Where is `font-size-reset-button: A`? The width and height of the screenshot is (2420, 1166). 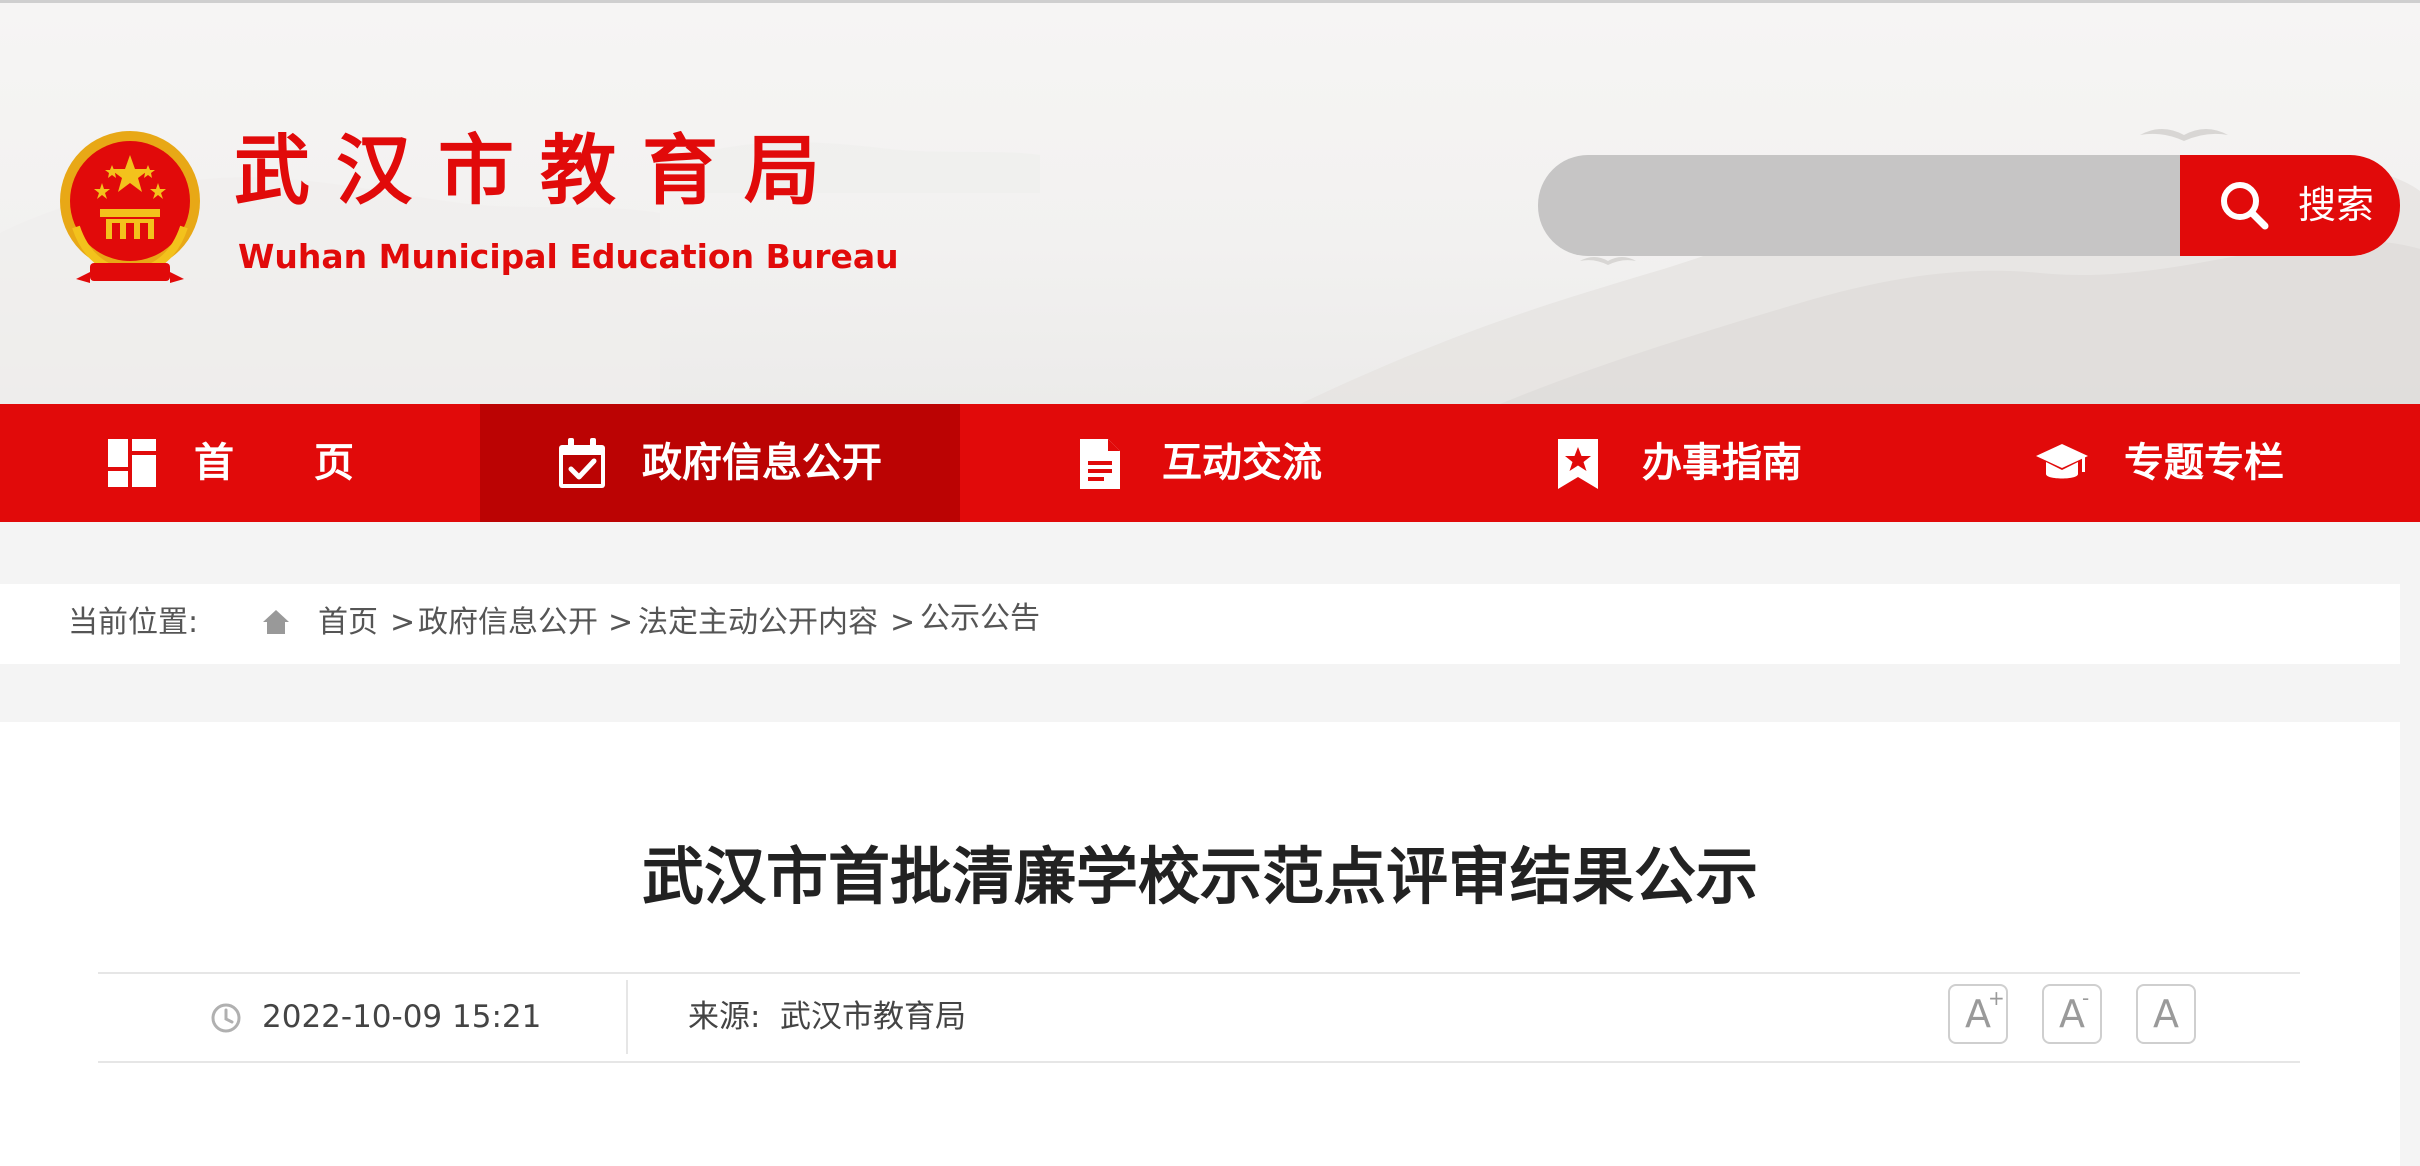 font-size-reset-button: A is located at coordinates (2166, 1014).